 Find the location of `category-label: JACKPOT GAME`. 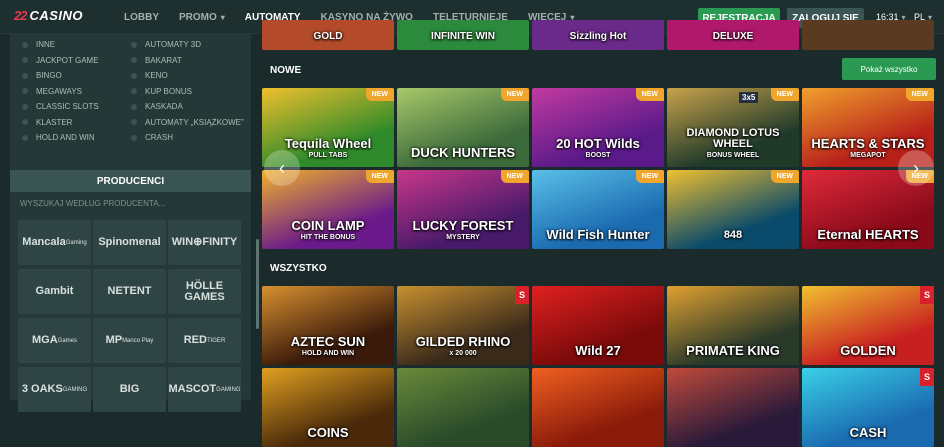

category-label: JACKPOT GAME is located at coordinates (67, 60).